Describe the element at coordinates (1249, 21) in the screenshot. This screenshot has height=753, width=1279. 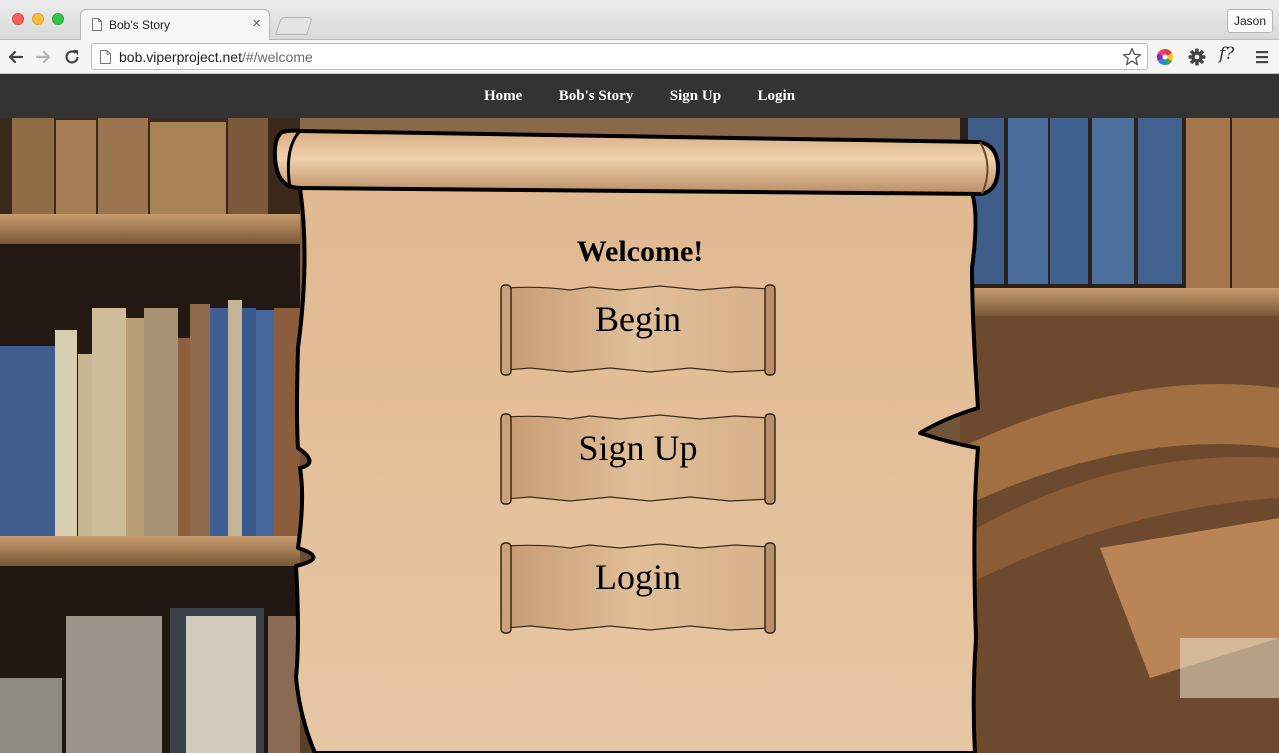
I see `profile-button: Jason` at that location.